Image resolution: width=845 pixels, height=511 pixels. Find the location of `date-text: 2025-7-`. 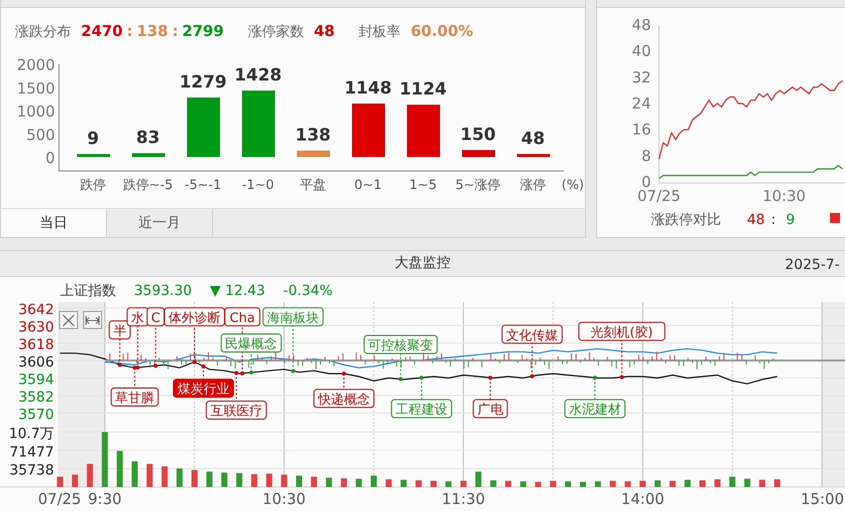

date-text: 2025-7- is located at coordinates (812, 265).